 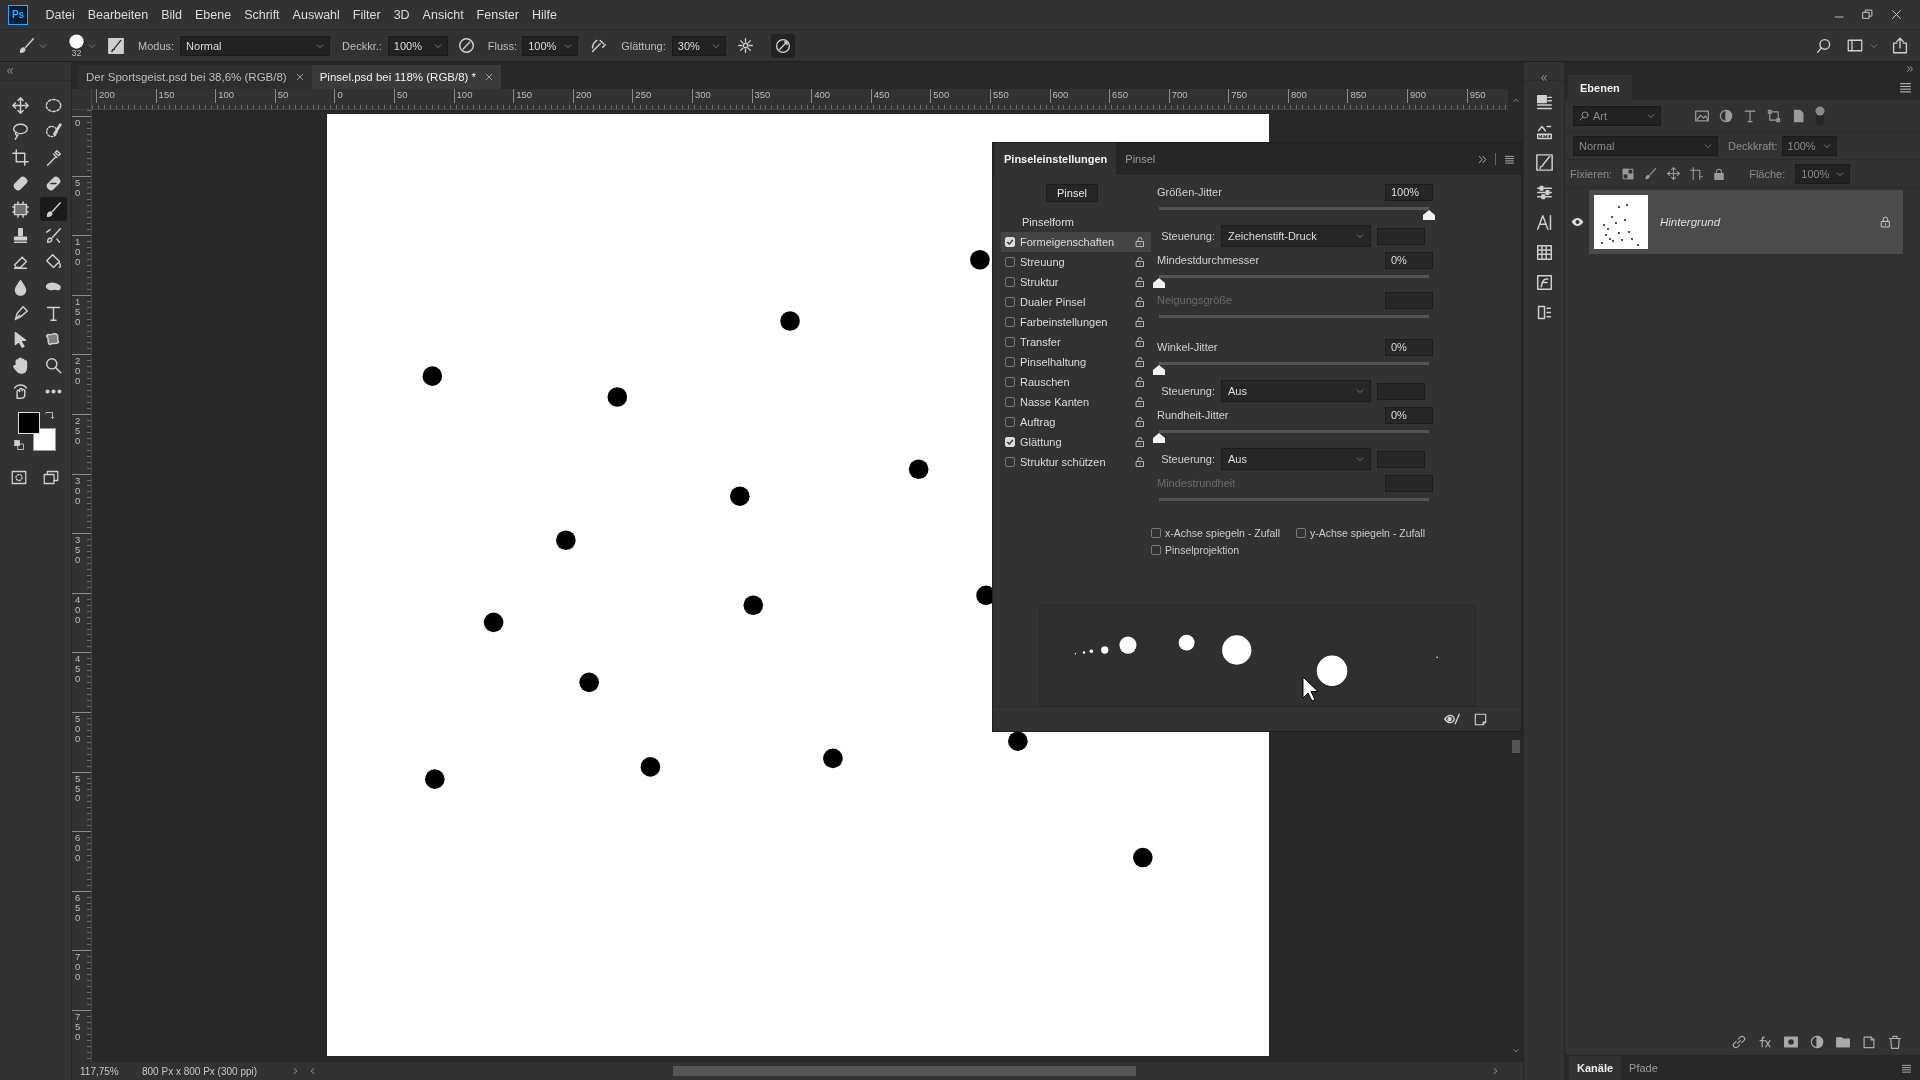 I want to click on menu-item: Ebene, so click(x=213, y=14).